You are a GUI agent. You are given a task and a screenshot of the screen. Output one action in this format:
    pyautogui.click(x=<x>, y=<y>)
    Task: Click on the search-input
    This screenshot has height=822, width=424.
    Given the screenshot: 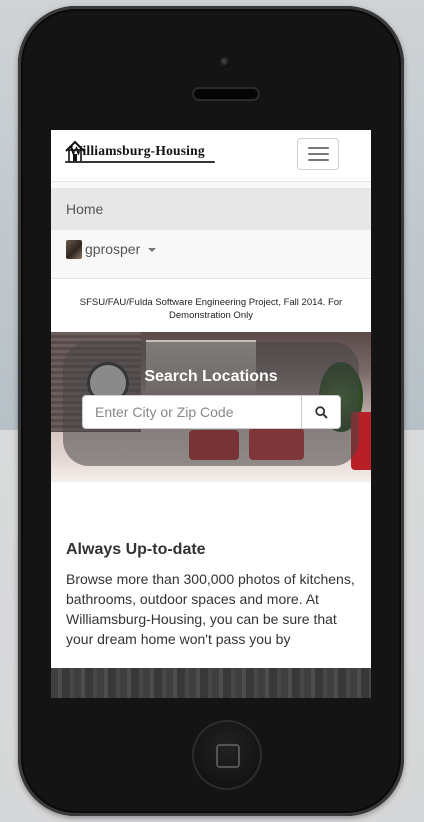 What is the action you would take?
    pyautogui.click(x=192, y=412)
    